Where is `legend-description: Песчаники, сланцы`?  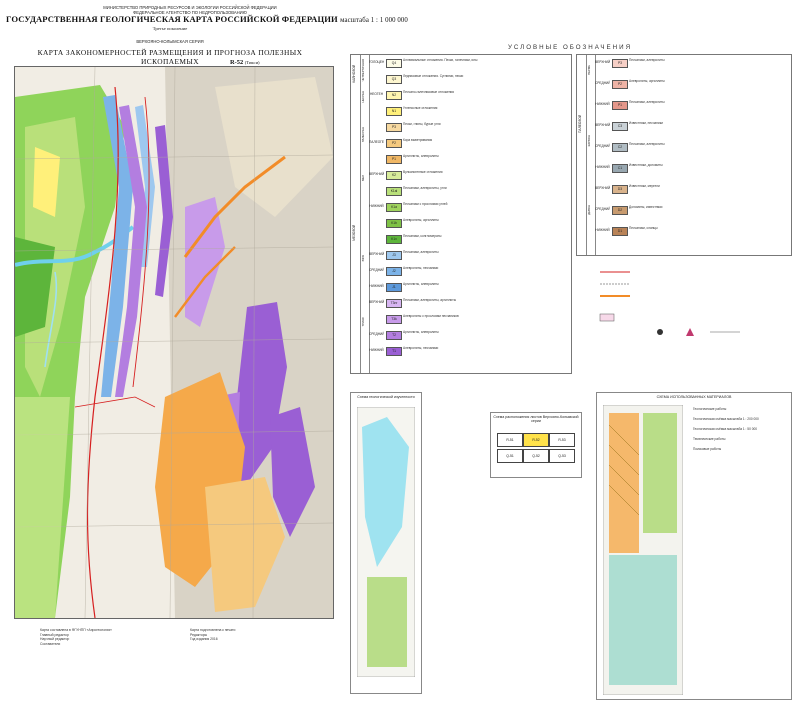 legend-description: Песчаники, сланцы is located at coordinates (643, 228).